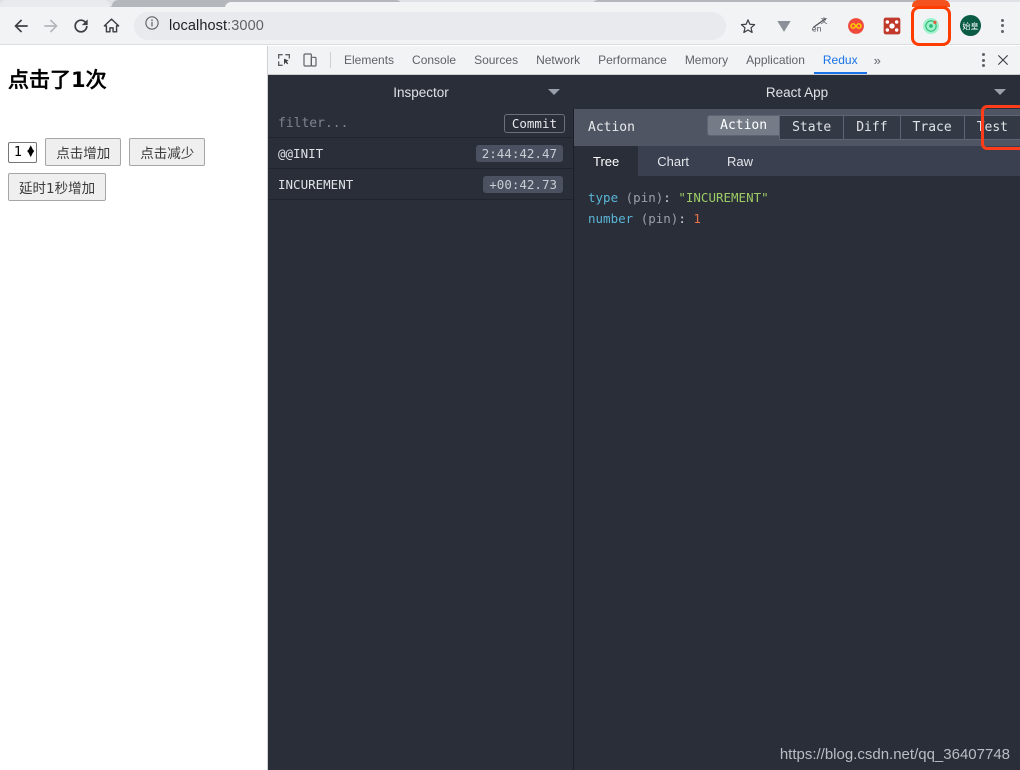  What do you see at coordinates (330, 60) in the screenshot?
I see `toolbar-divider` at bounding box center [330, 60].